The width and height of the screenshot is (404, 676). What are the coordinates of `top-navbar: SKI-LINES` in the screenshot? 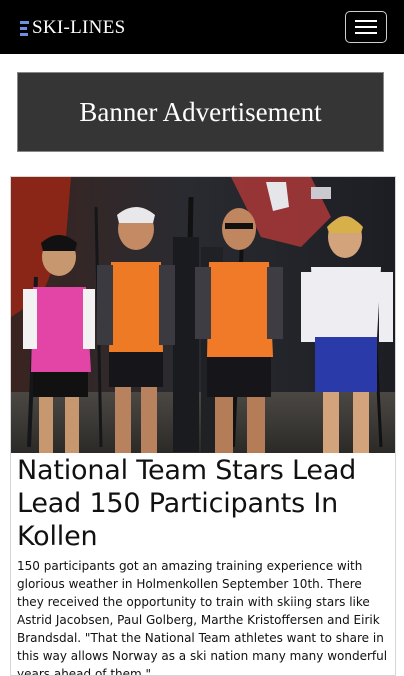 It's located at (202, 27).